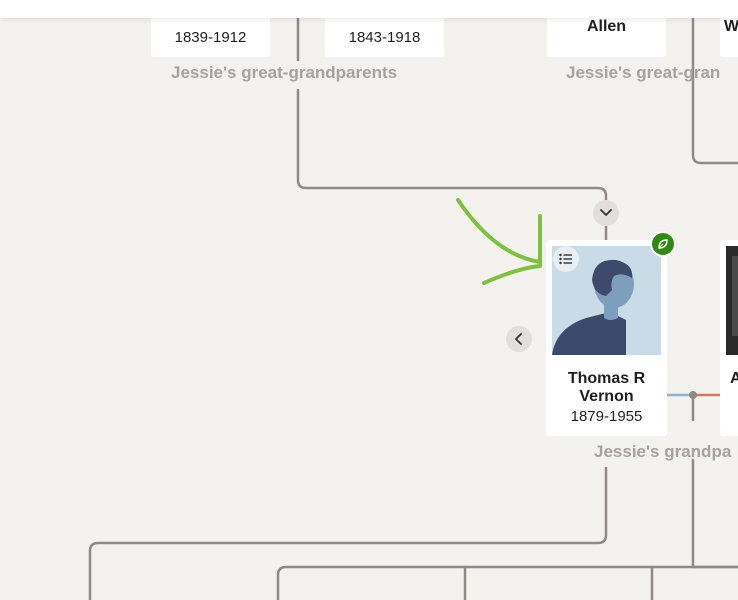  I want to click on spouse-name: A, so click(734, 378).